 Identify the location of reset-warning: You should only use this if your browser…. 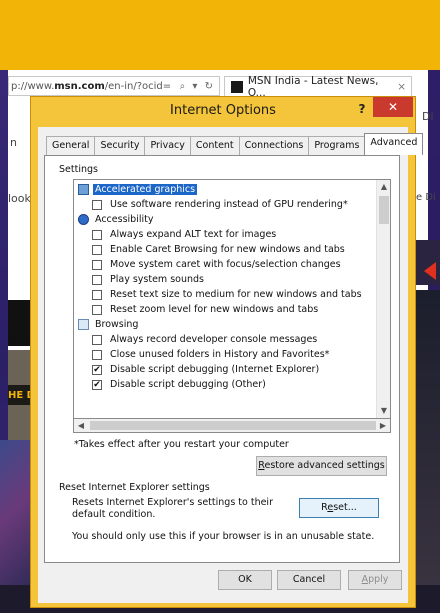
(223, 536).